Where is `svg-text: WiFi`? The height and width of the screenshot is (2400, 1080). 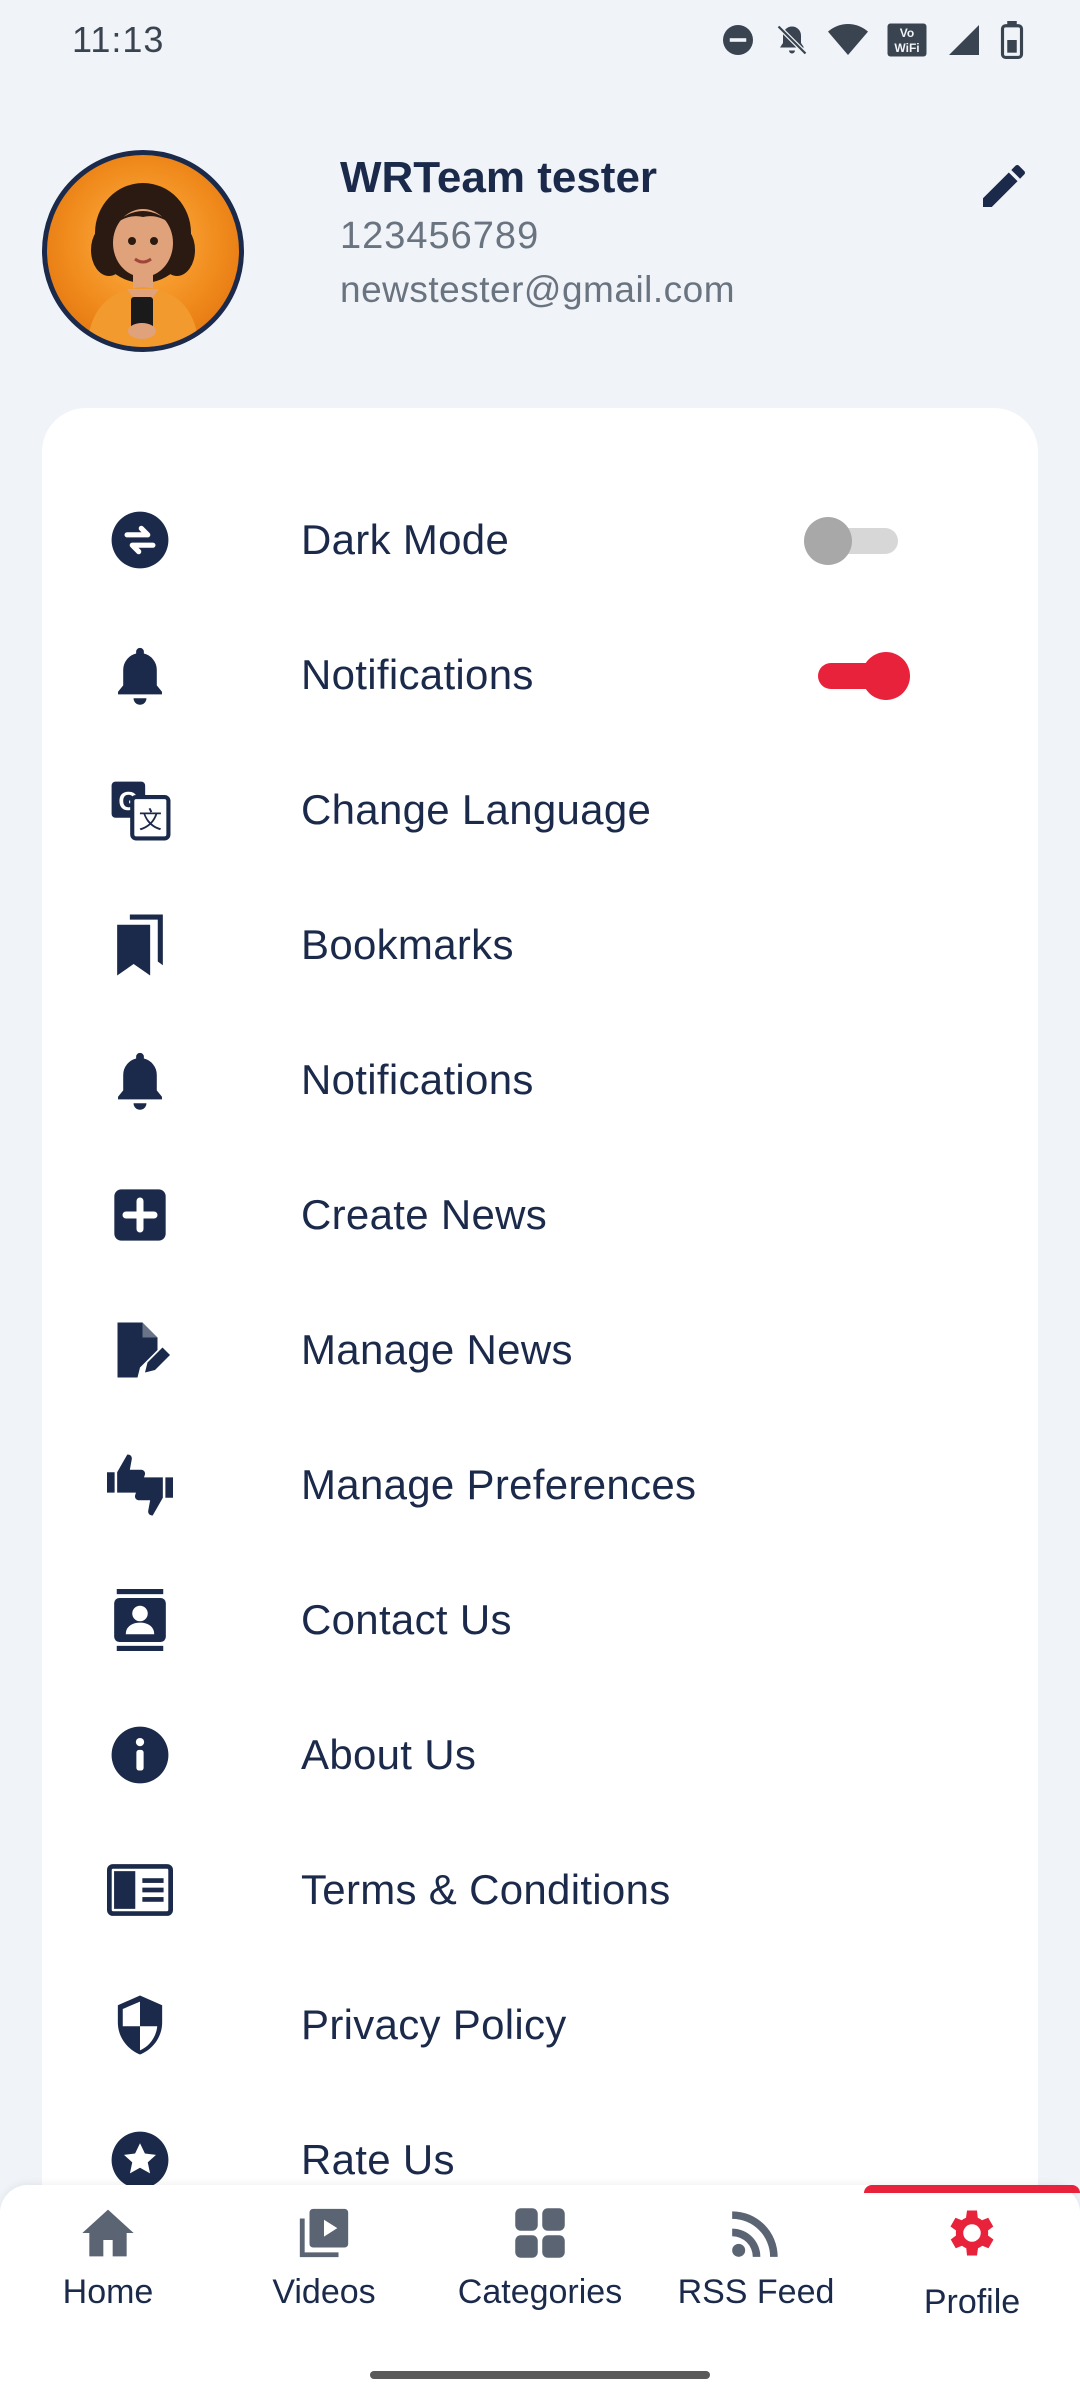 svg-text: WiFi is located at coordinates (906, 48).